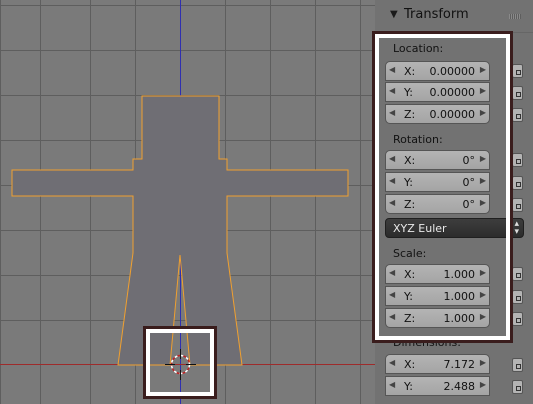 This screenshot has width=533, height=404. Describe the element at coordinates (437, 114) in the screenshot. I see `location-z-field: ◀ Z: 0.00000 ▶` at that location.